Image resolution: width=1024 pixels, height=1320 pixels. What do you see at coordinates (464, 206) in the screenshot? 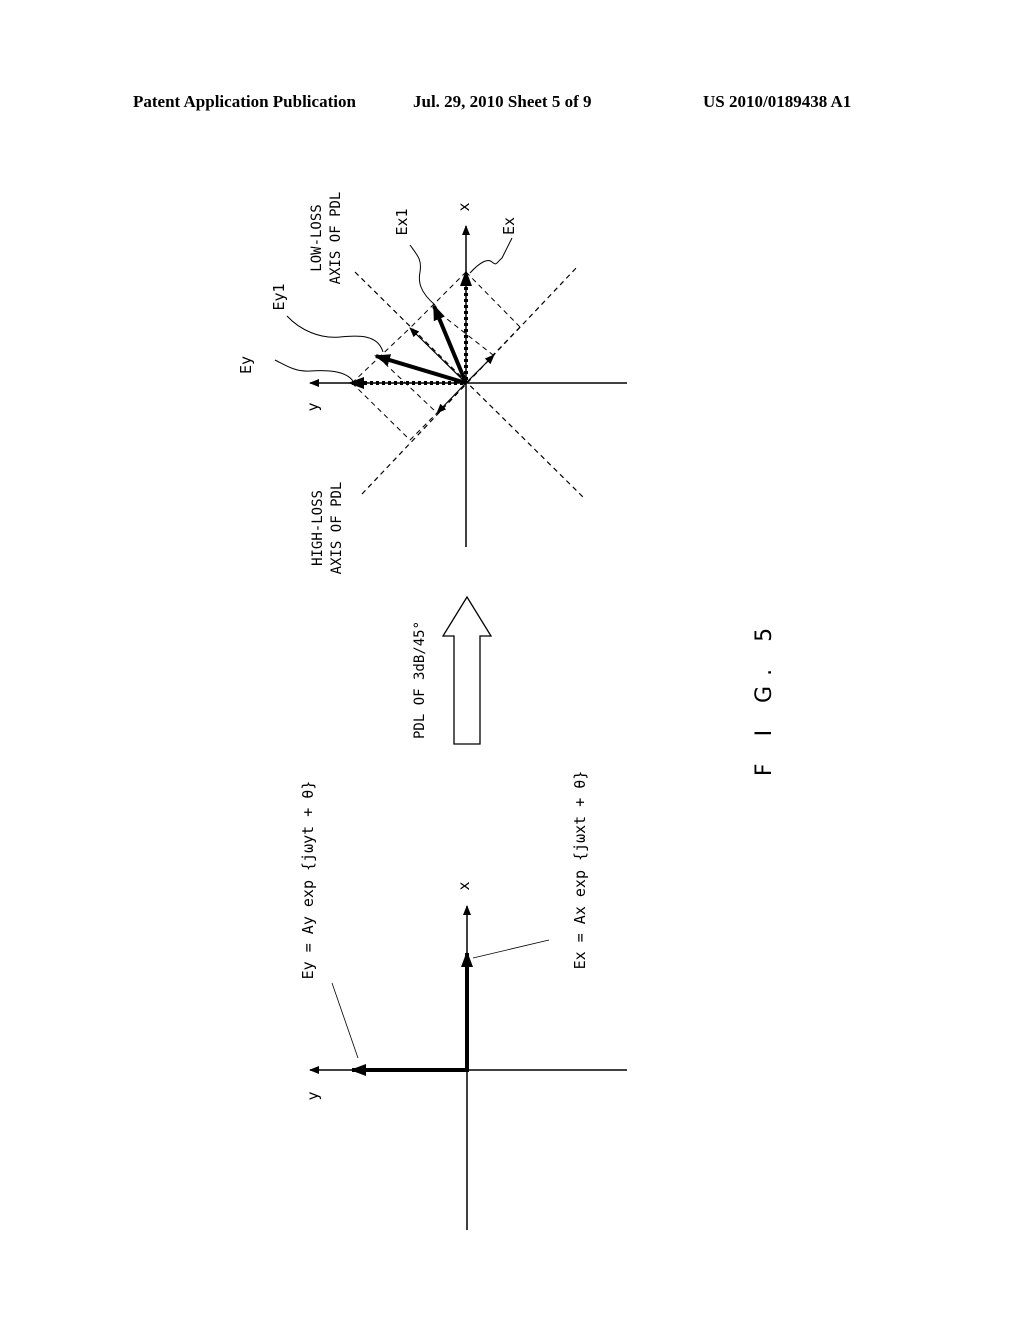
I see `after-x-axis-label: x` at bounding box center [464, 206].